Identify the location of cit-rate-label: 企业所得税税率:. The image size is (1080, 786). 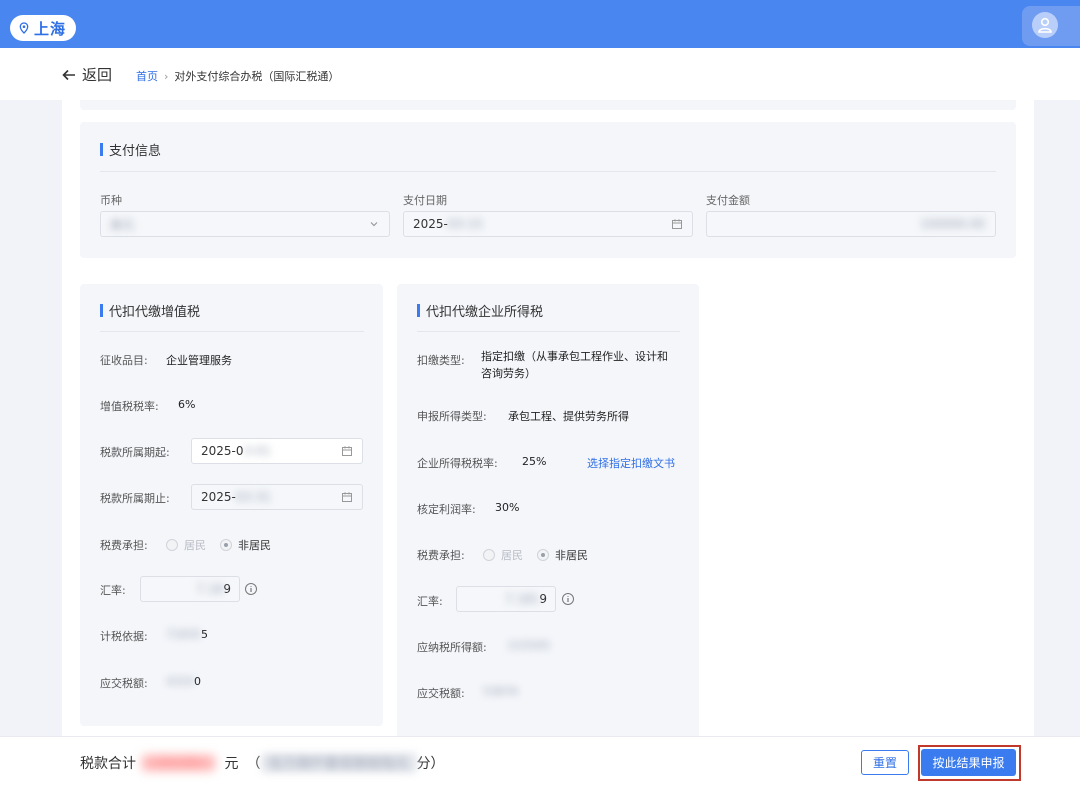
(457, 463).